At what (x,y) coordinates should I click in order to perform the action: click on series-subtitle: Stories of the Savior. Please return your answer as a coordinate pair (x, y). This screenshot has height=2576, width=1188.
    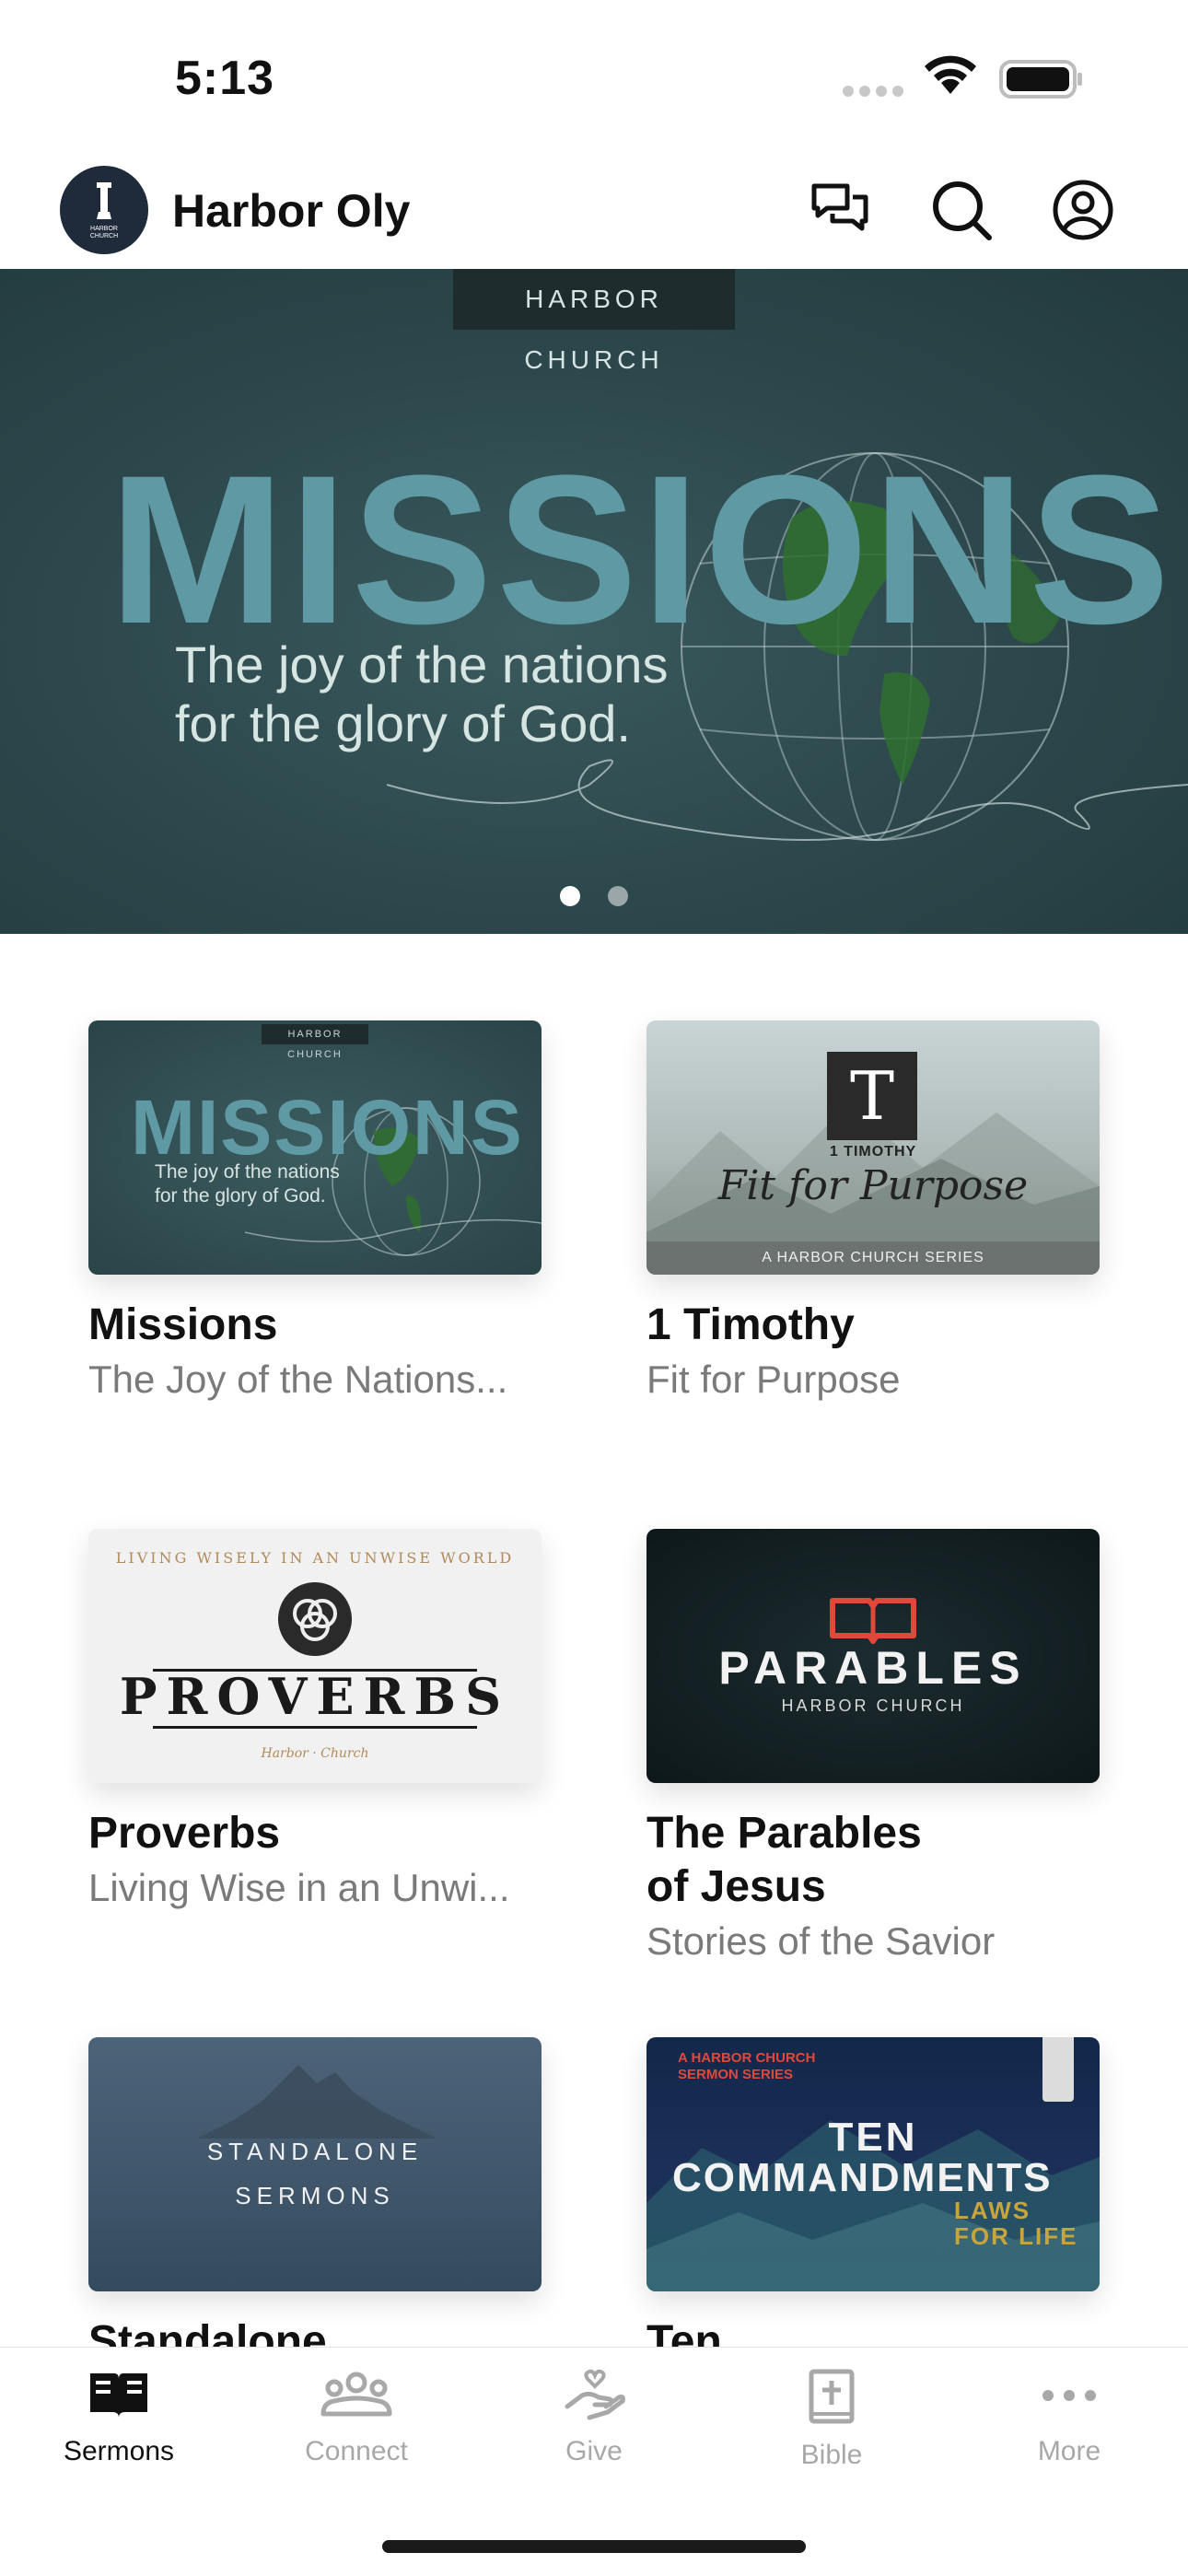
    Looking at the image, I should click on (821, 1941).